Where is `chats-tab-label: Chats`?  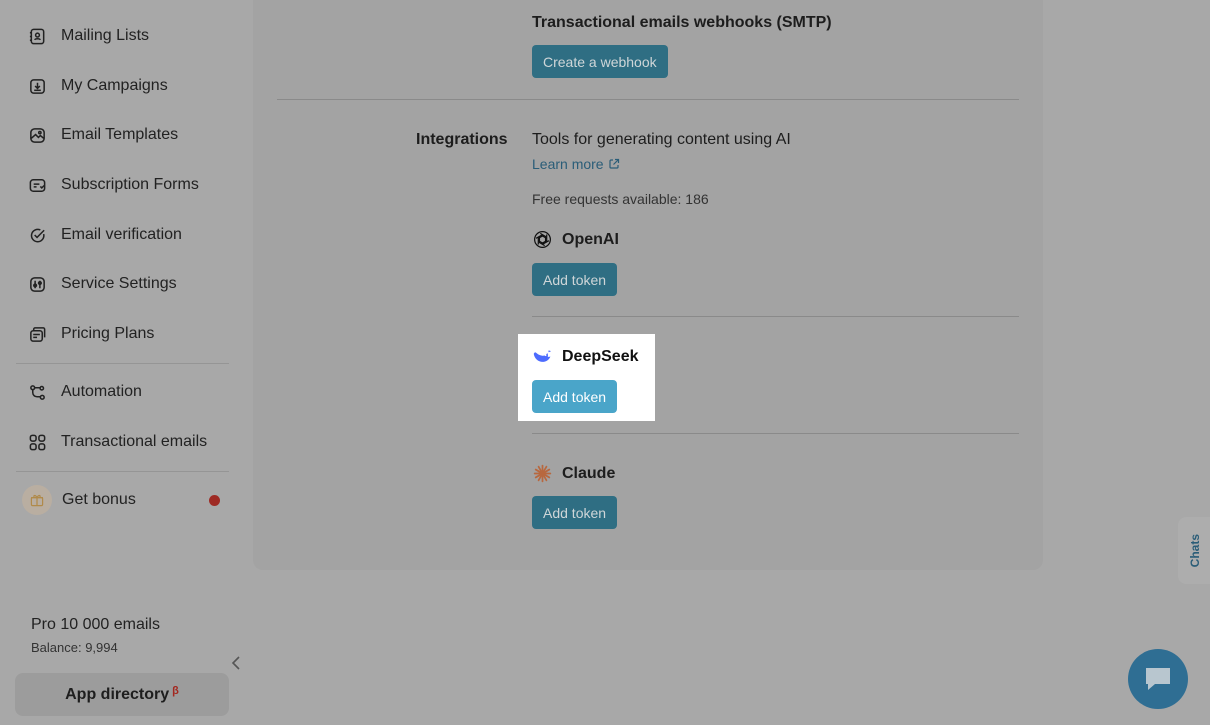 chats-tab-label: Chats is located at coordinates (1195, 550).